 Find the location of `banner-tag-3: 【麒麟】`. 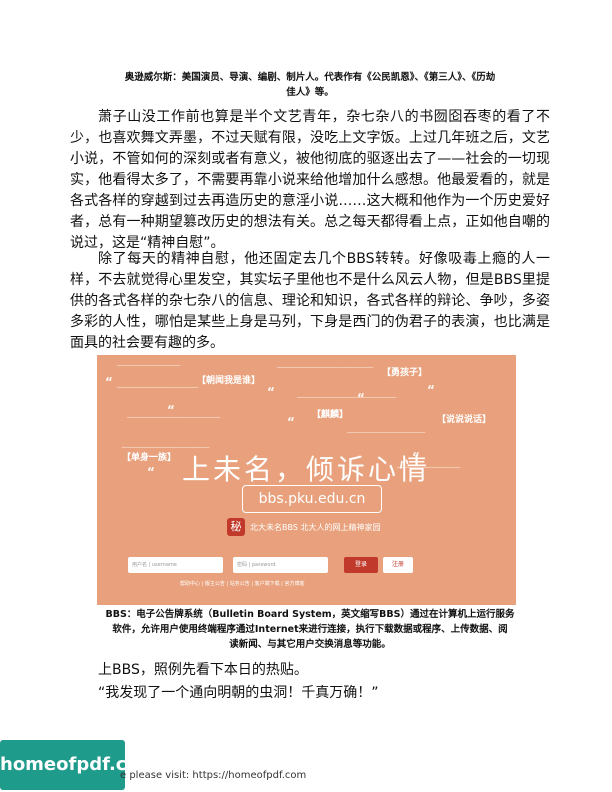

banner-tag-3: 【麒麟】 is located at coordinates (330, 415).